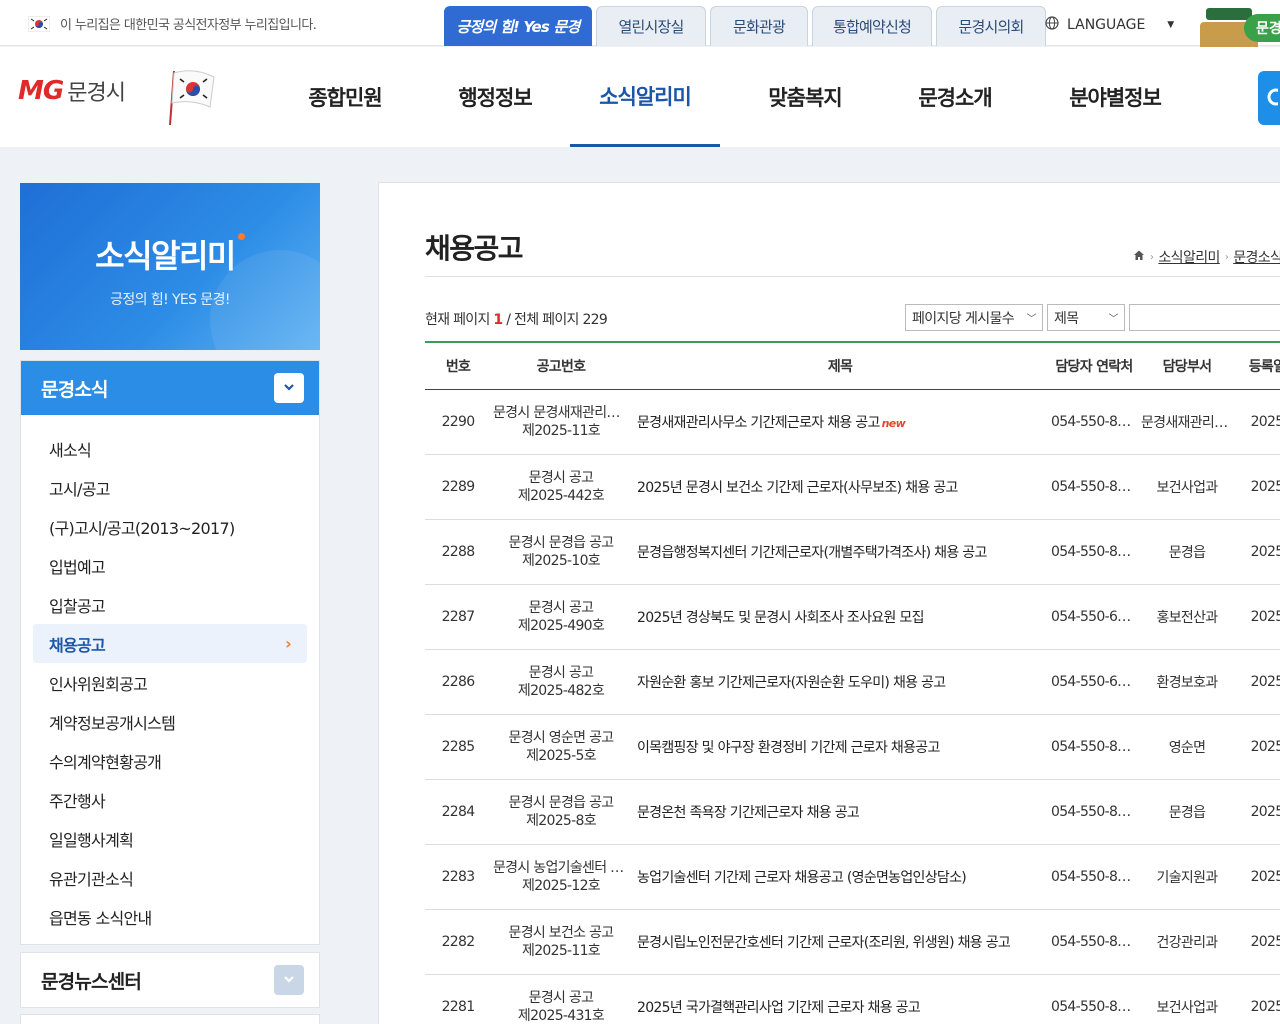 This screenshot has width=1280, height=1024. Describe the element at coordinates (170, 760) in the screenshot. I see `sidebar-item-private-contract: 수의계약현황공개` at that location.